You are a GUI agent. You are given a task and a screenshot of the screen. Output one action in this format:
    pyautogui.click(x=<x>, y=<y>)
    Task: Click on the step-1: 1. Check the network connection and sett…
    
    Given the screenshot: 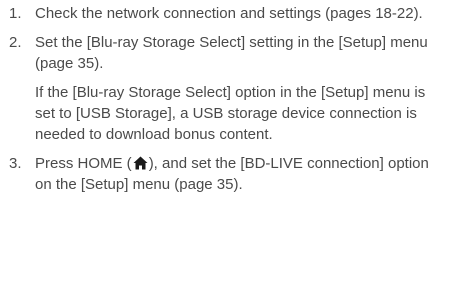 What is the action you would take?
    pyautogui.click(x=224, y=13)
    